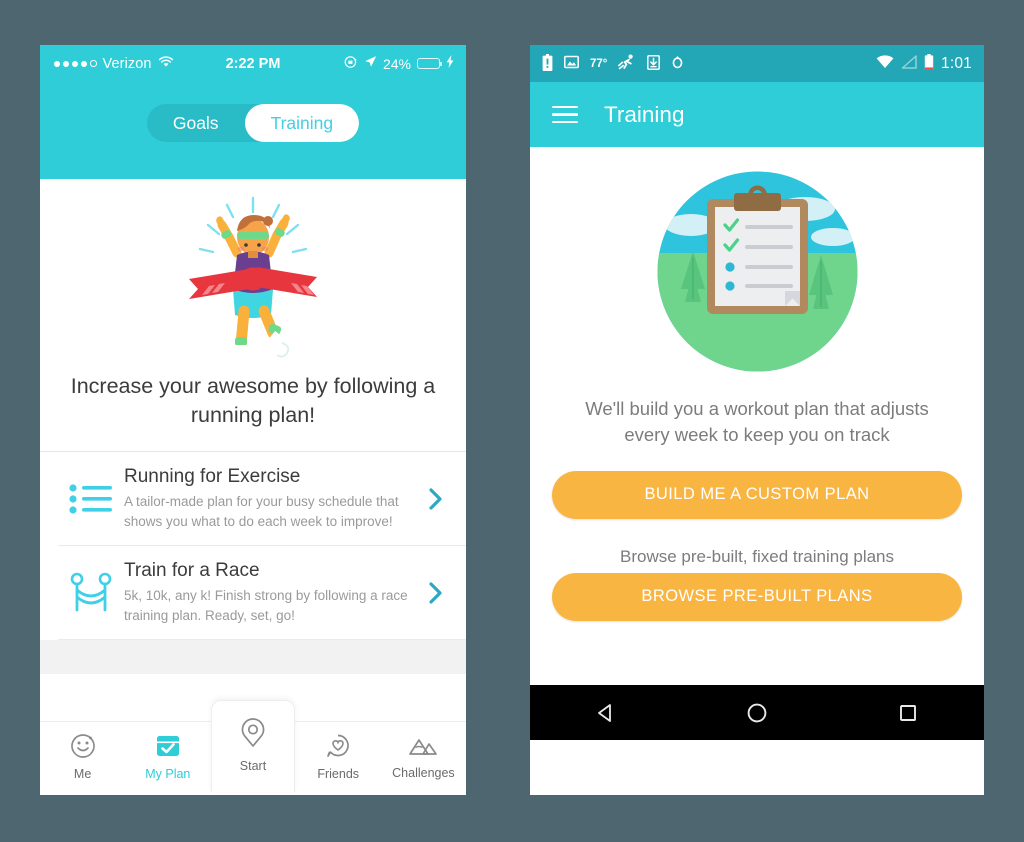 This screenshot has height=842, width=1024. What do you see at coordinates (571, 63) in the screenshot?
I see `image-icon` at bounding box center [571, 63].